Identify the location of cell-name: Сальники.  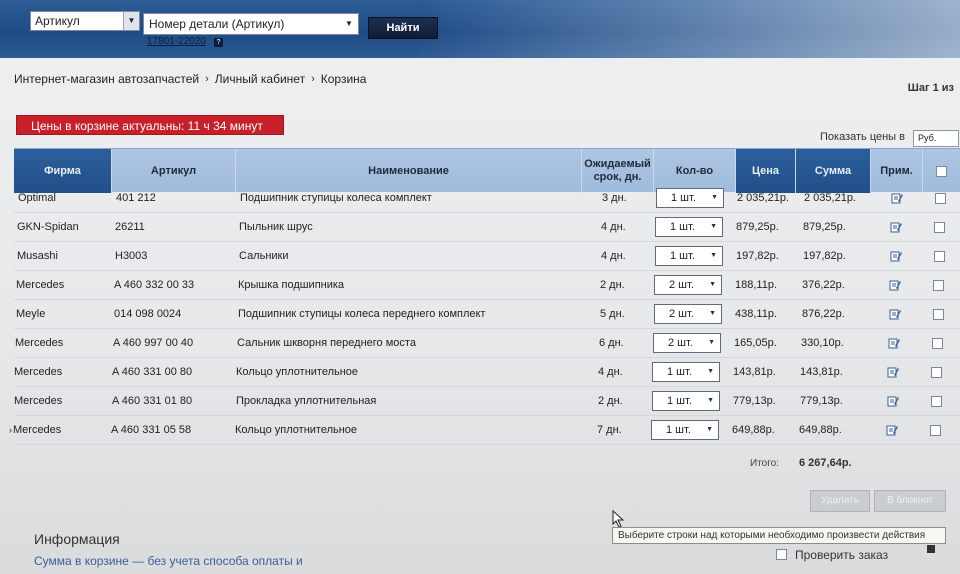
(264, 256).